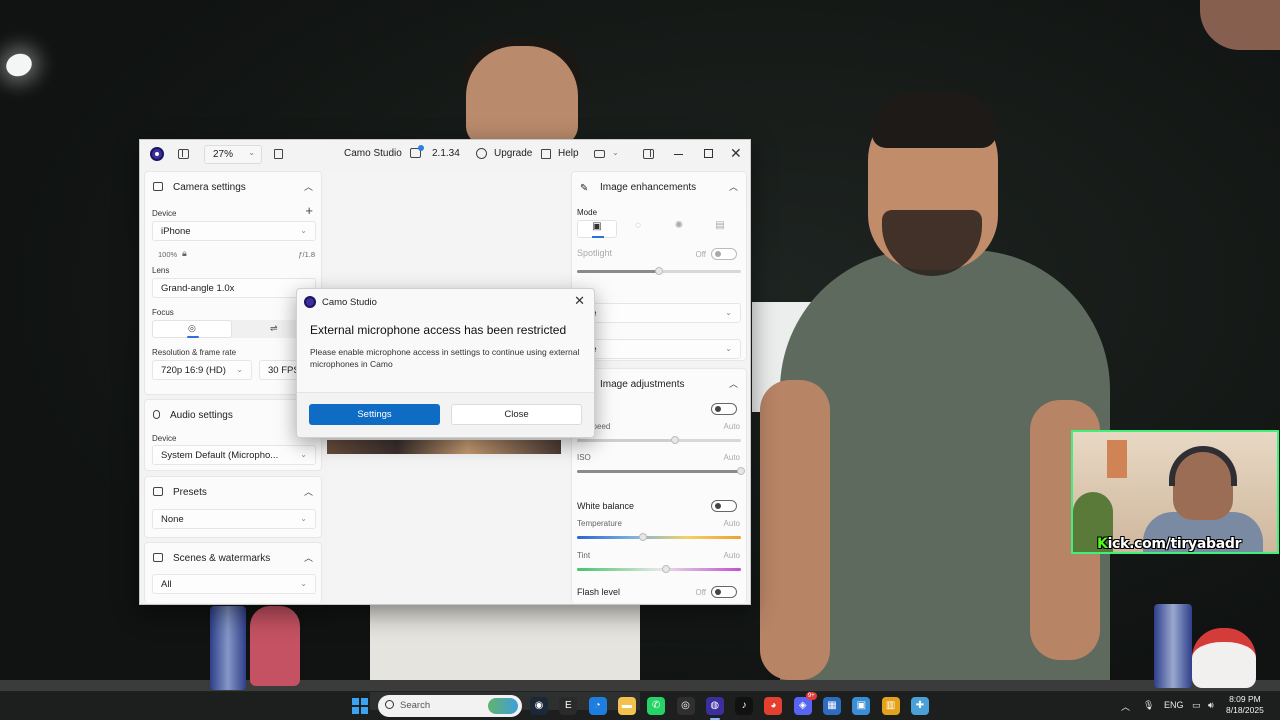  I want to click on mode-light-icon: ✺, so click(679, 229).